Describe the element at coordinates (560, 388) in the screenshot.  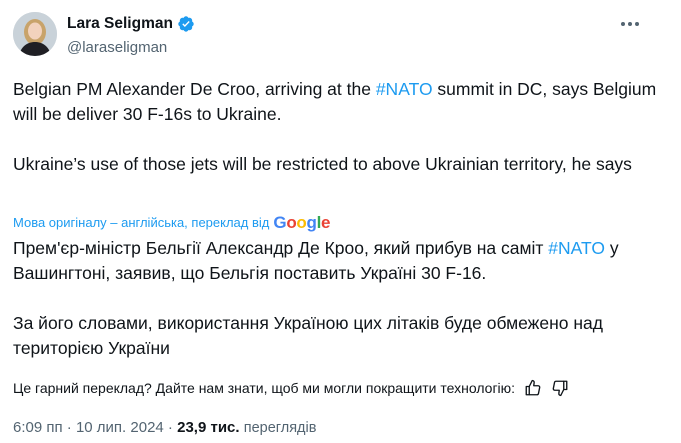
I see `thumbs-down-icon` at that location.